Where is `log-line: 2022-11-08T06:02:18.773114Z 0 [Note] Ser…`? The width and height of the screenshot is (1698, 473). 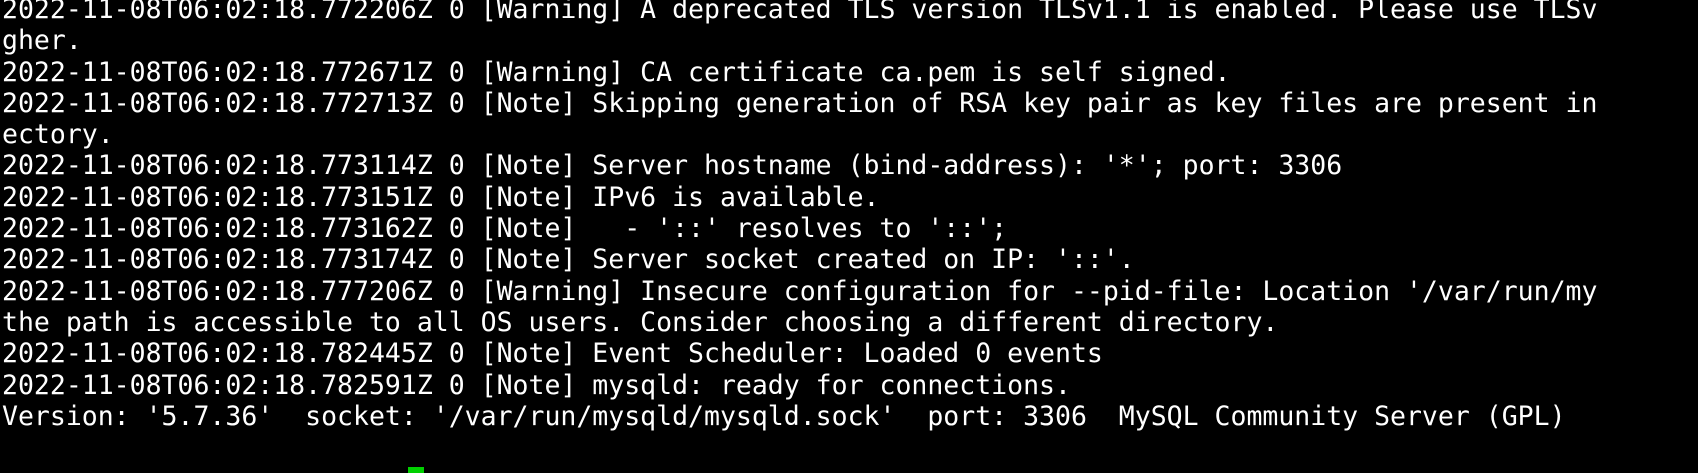 log-line: 2022-11-08T06:02:18.773114Z 0 [Note] Ser… is located at coordinates (672, 166).